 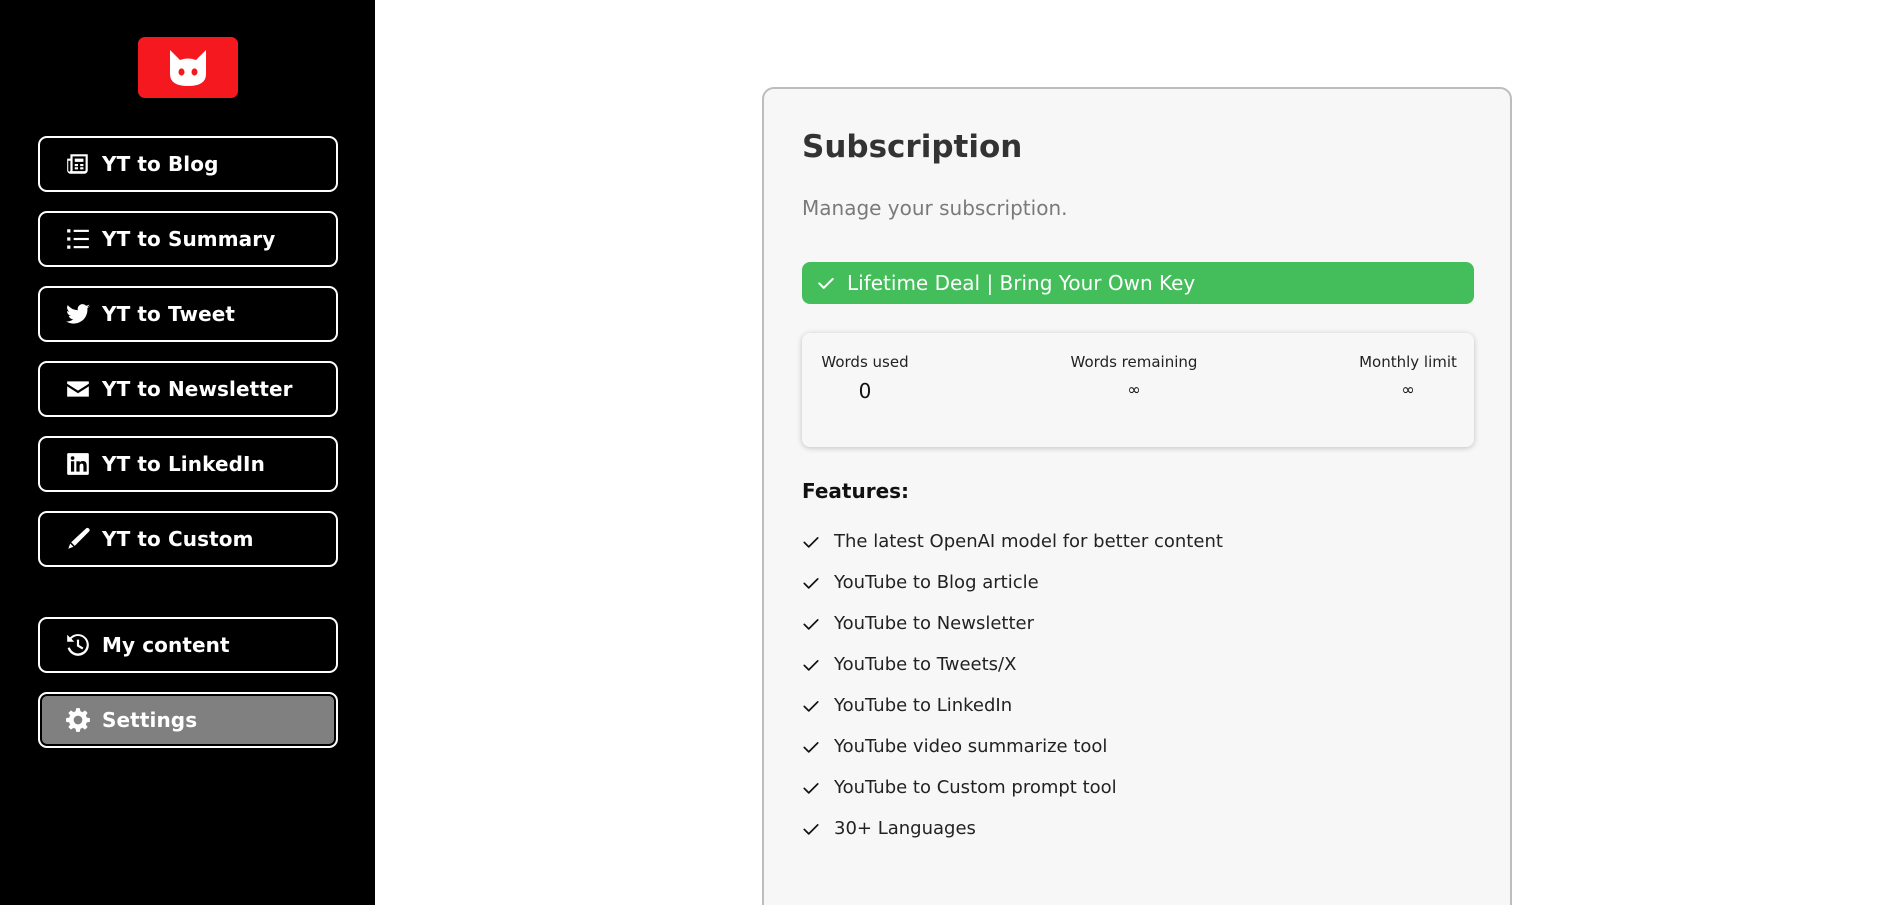 I want to click on nav-label: YT to Summary, so click(x=189, y=239).